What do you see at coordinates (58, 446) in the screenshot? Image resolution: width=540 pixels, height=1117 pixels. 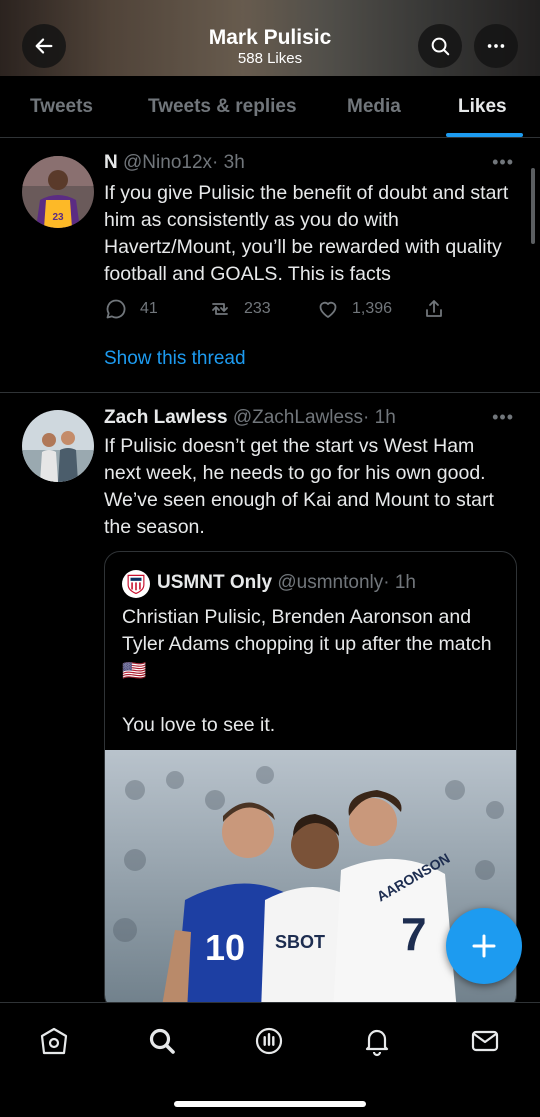 I see `avatar` at bounding box center [58, 446].